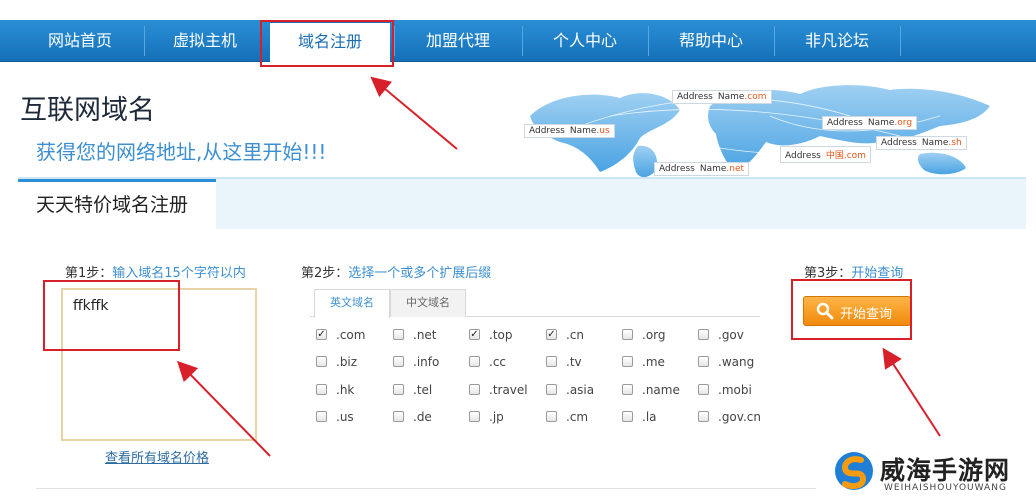 The image size is (1036, 500). Describe the element at coordinates (945, 470) in the screenshot. I see `watermark-text: 威海手游网` at that location.